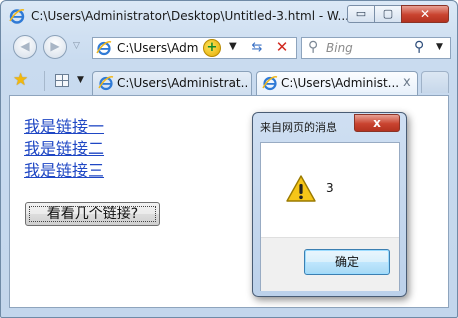 Image resolution: width=458 pixels, height=318 pixels. I want to click on close-icon: ✕, so click(425, 14).